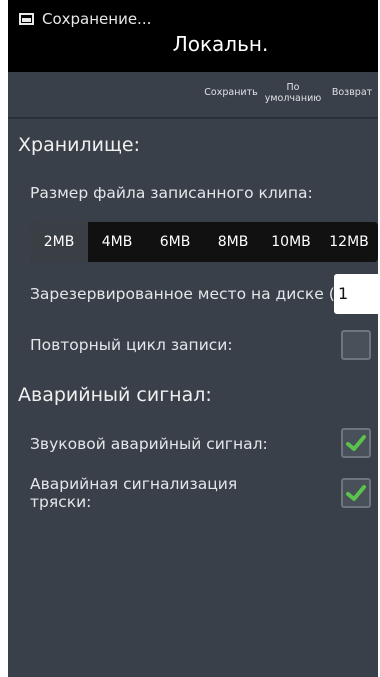 The height and width of the screenshot is (677, 380). Describe the element at coordinates (220, 44) in the screenshot. I see `page-title: Локальн.` at that location.